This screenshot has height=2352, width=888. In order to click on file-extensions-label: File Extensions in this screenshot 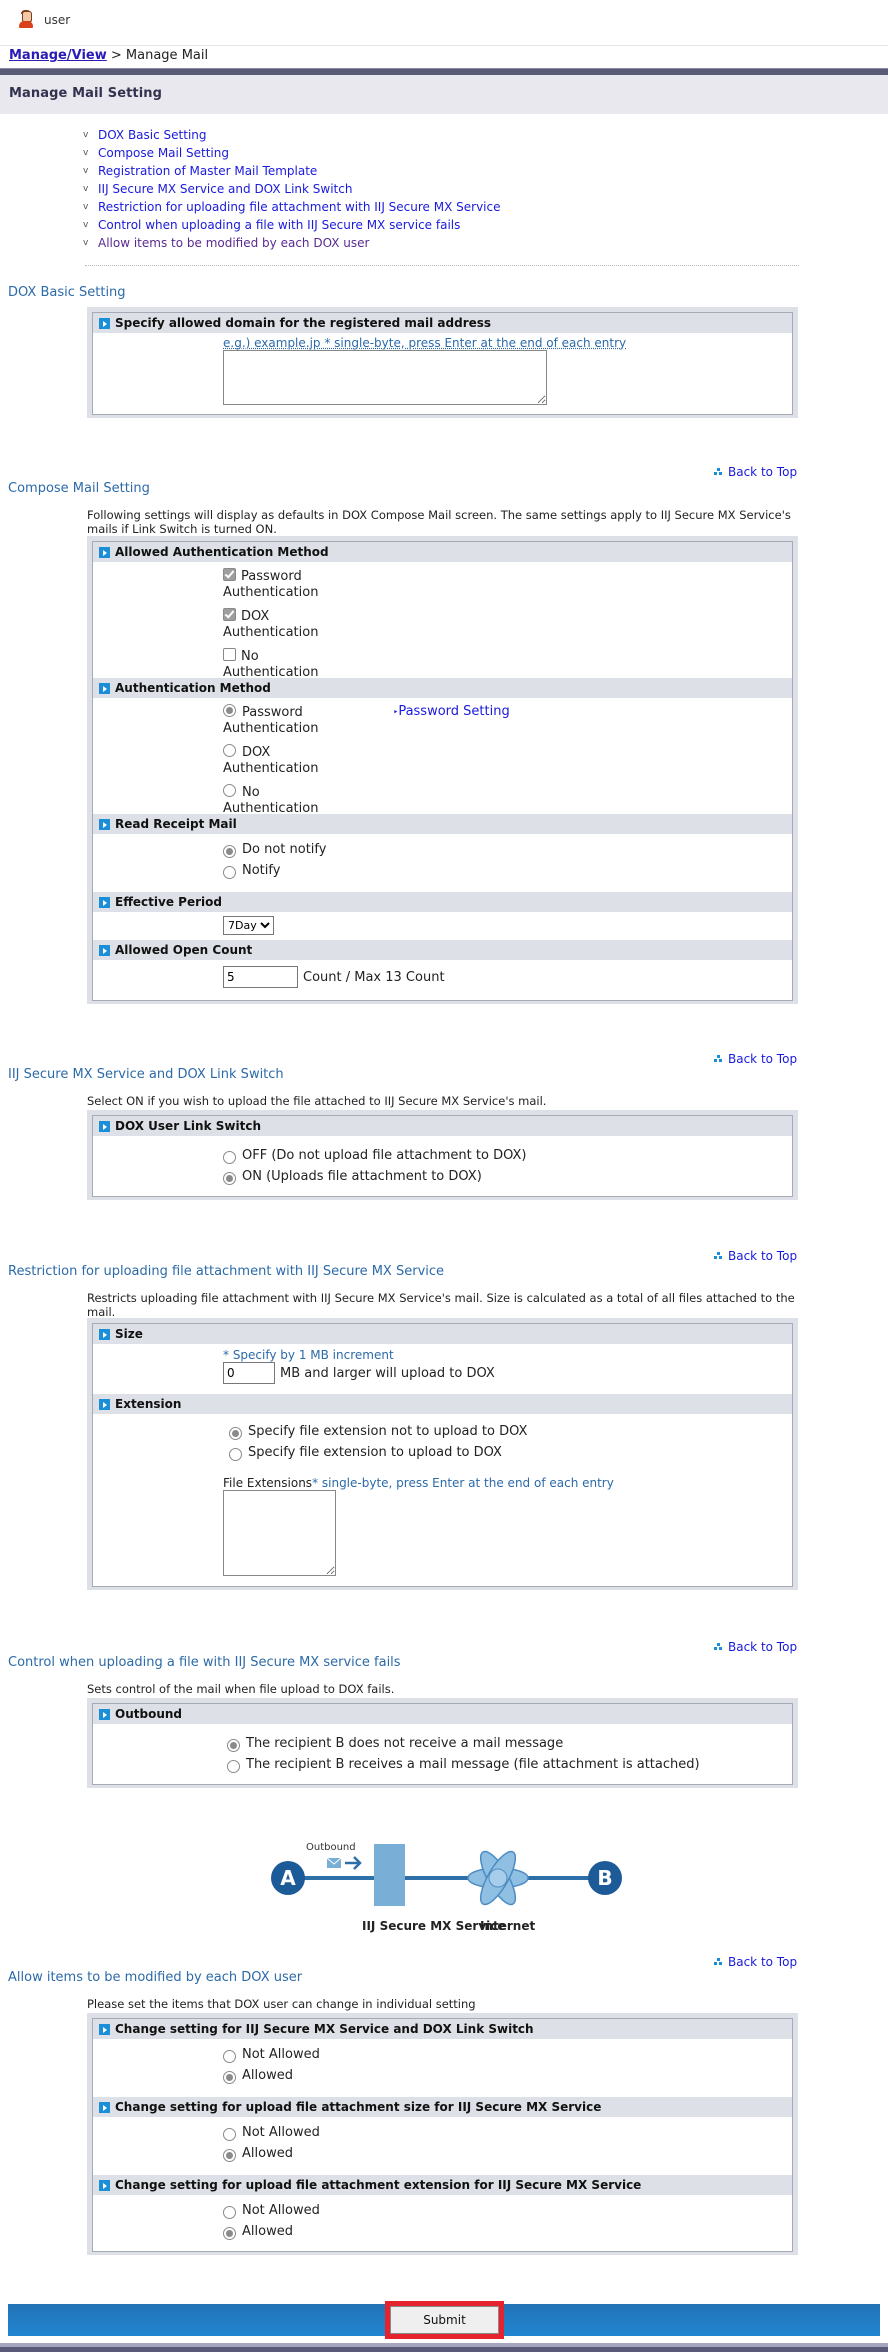, I will do `click(268, 1483)`.